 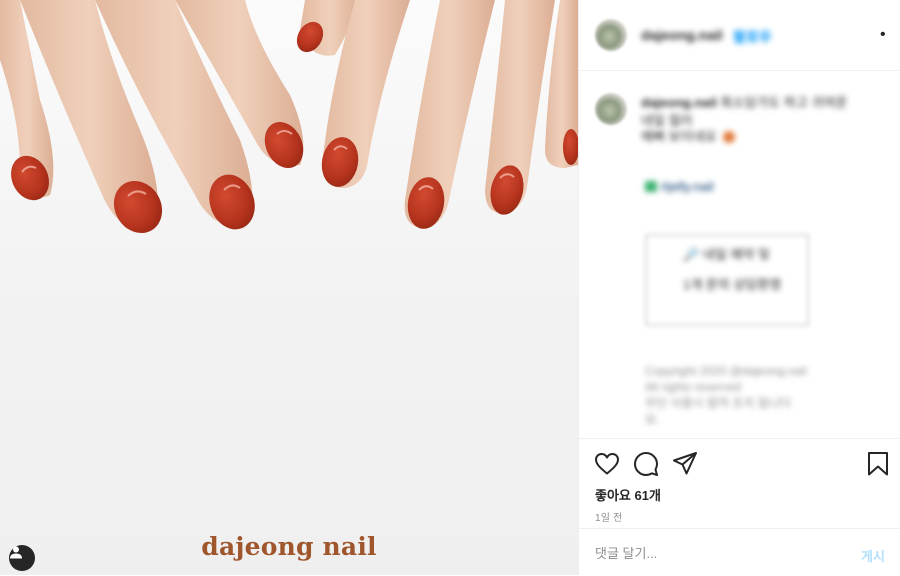 What do you see at coordinates (609, 516) in the screenshot?
I see `post-time: 1일 전` at bounding box center [609, 516].